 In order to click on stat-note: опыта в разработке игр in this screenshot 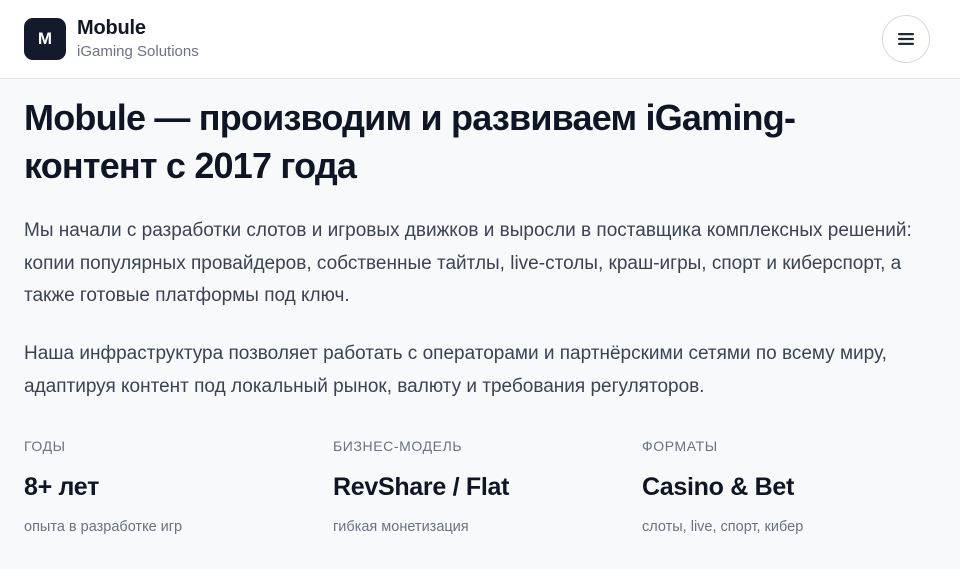, I will do `click(103, 527)`.